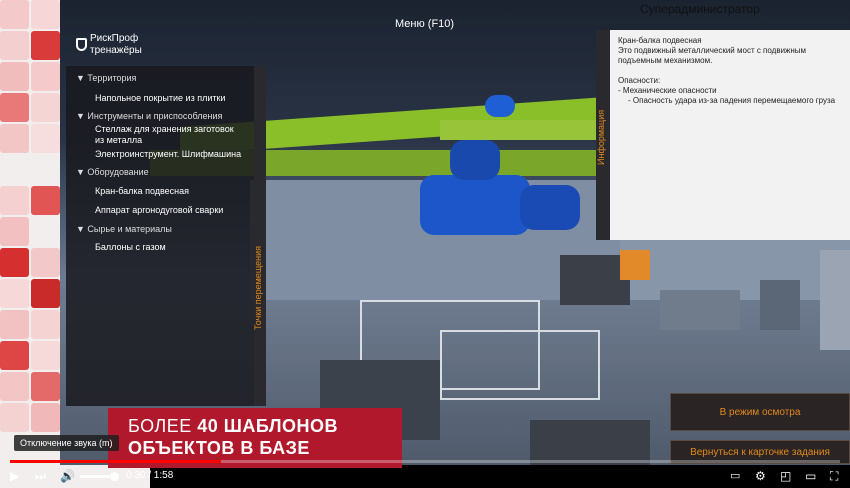 This screenshot has height=488, width=850. What do you see at coordinates (170, 154) in the screenshot?
I see `list-item: Электроинструмент. Шлифмашина` at bounding box center [170, 154].